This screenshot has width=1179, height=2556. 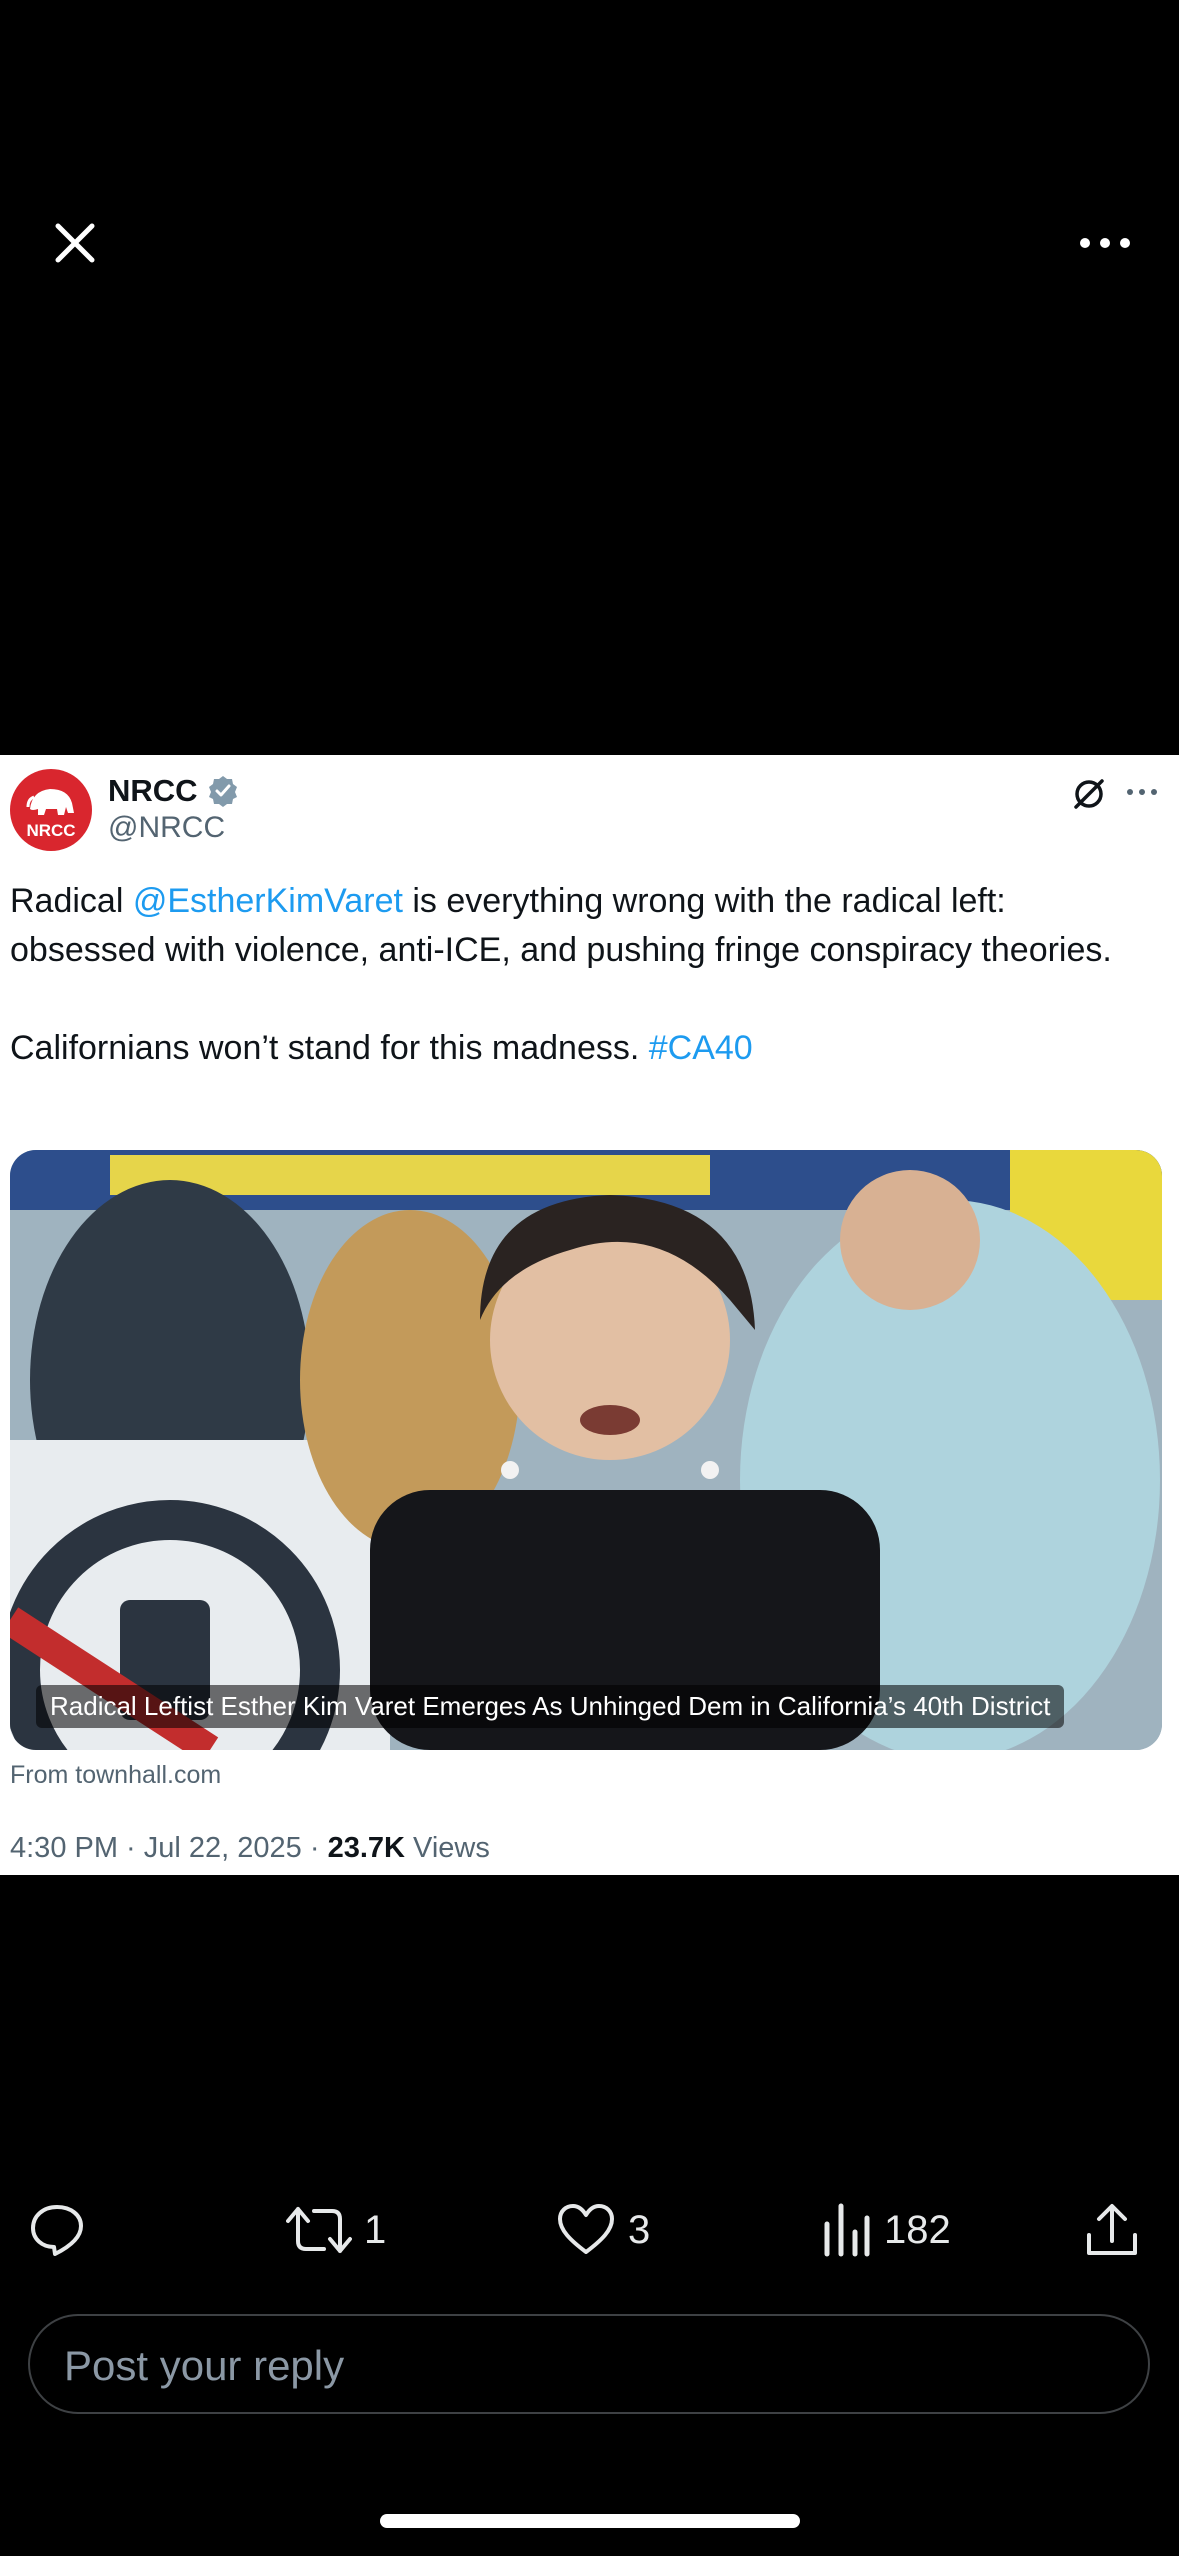 What do you see at coordinates (917, 2229) in the screenshot?
I see `views-stat-count: 182` at bounding box center [917, 2229].